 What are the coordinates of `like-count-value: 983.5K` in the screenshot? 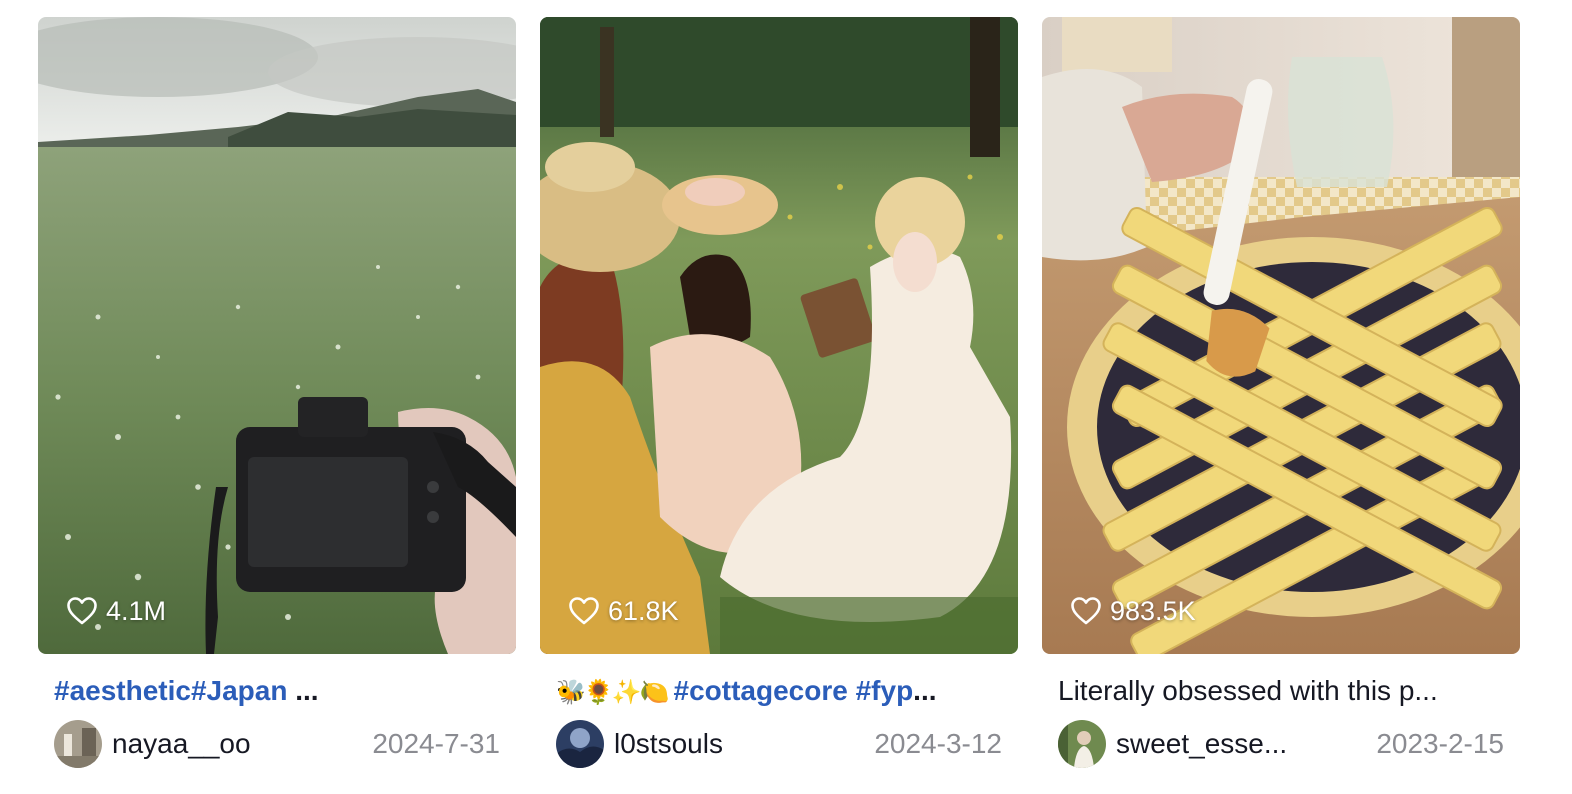 It's located at (1153, 610).